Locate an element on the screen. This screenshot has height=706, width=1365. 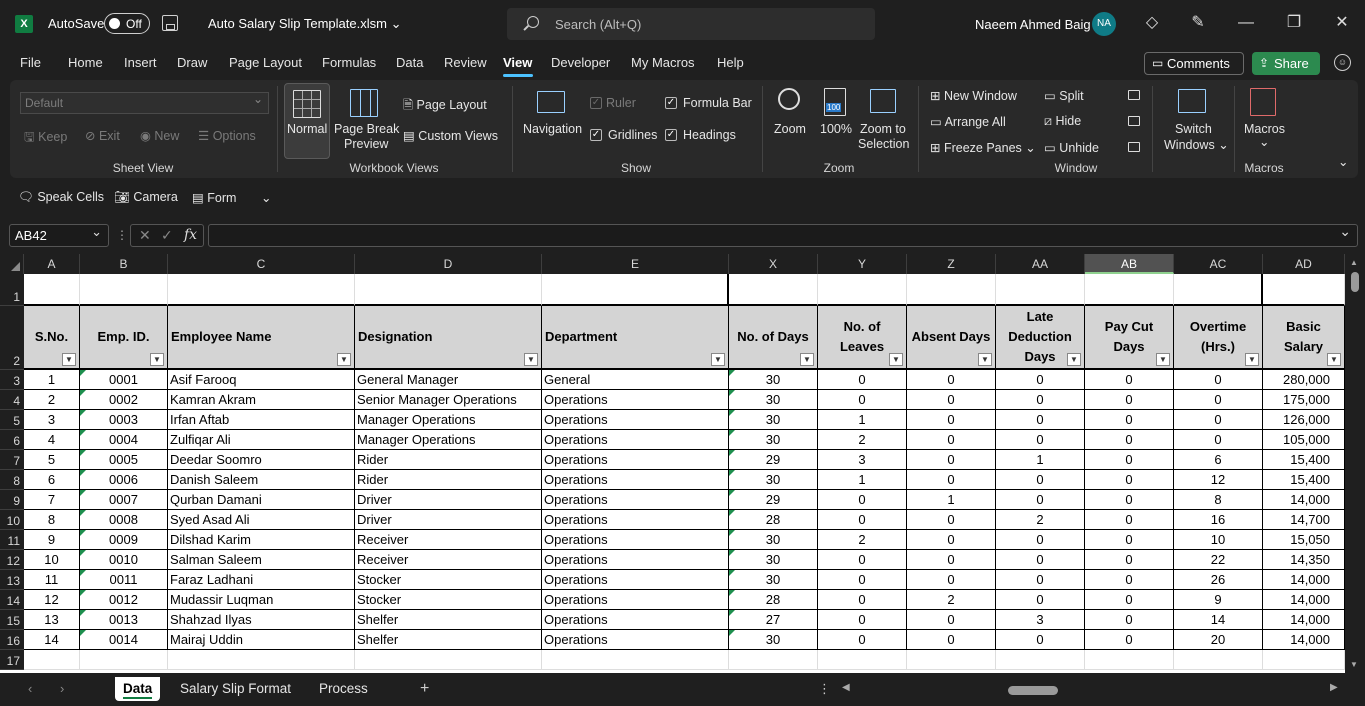
table-cell: 0007 is located at coordinates (124, 500).